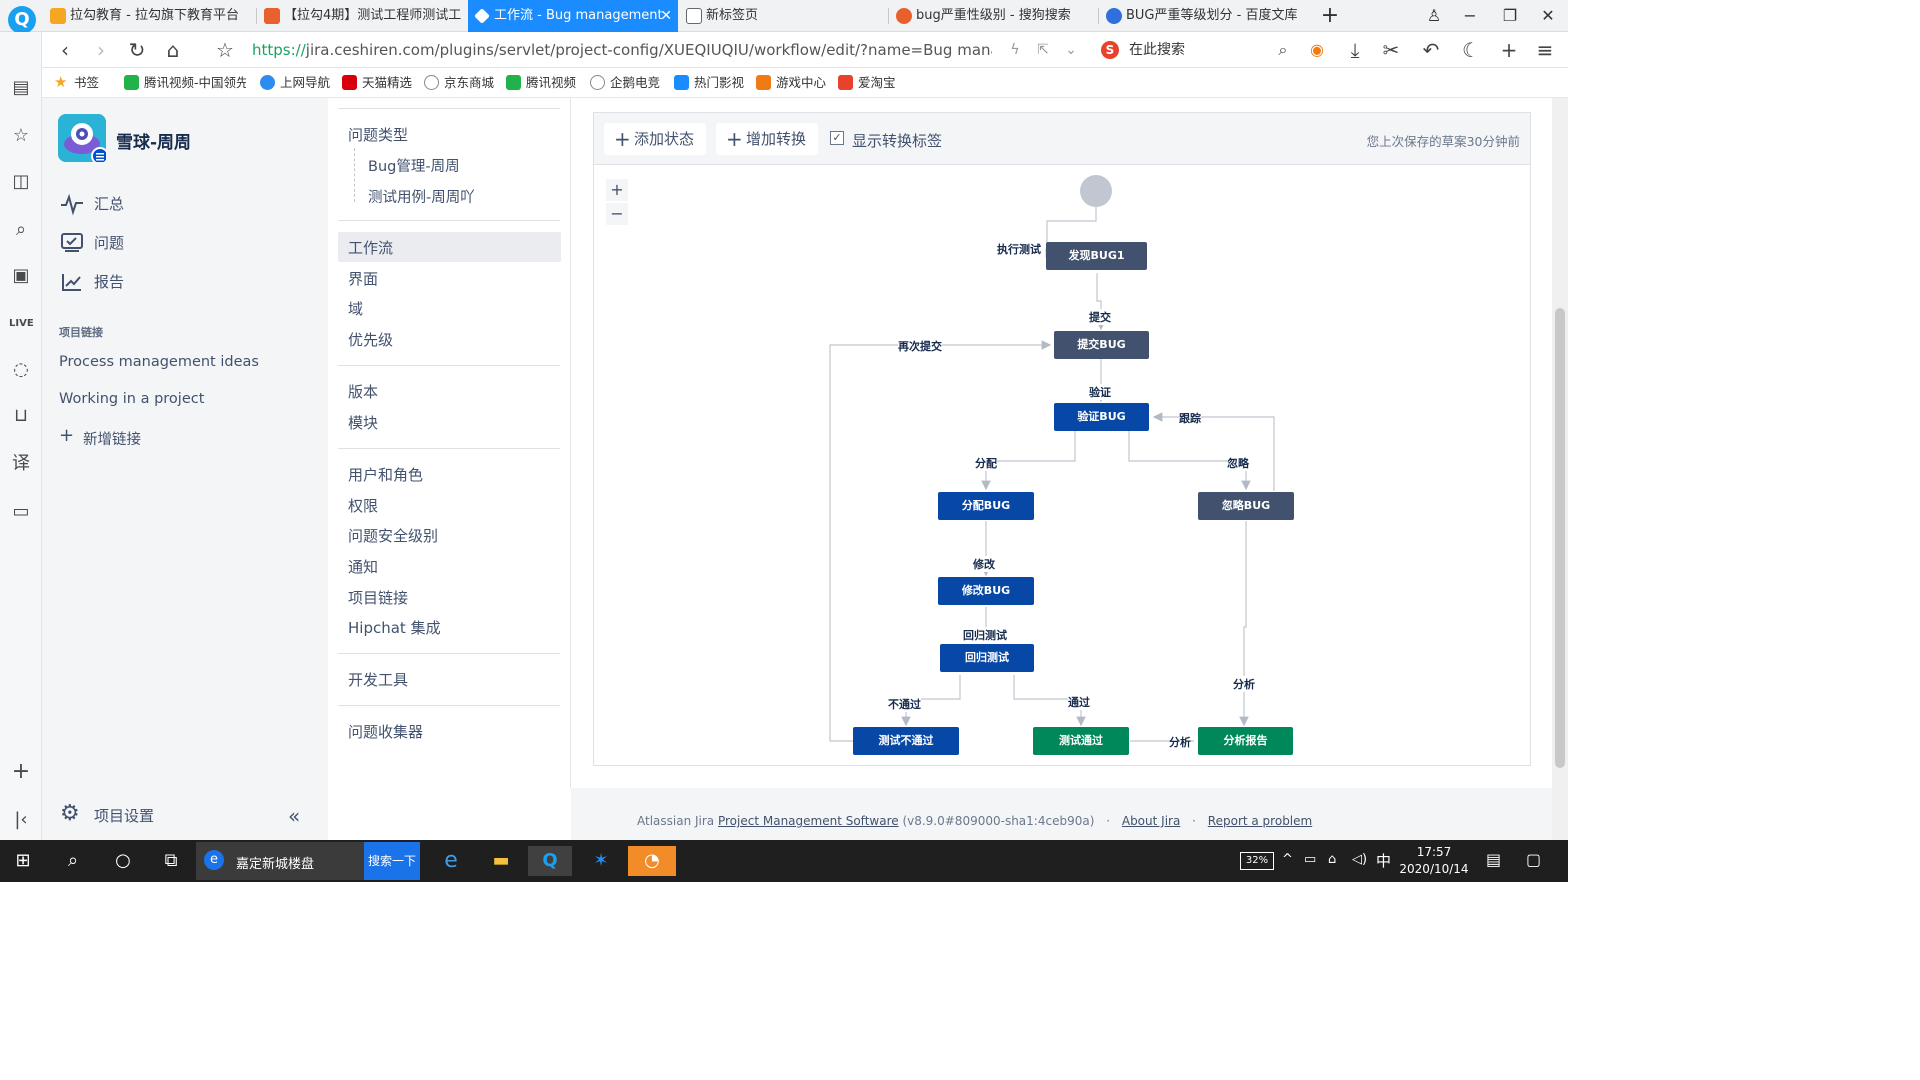  Describe the element at coordinates (459, 83) in the screenshot. I see `bookmark-item: 京东商城` at that location.